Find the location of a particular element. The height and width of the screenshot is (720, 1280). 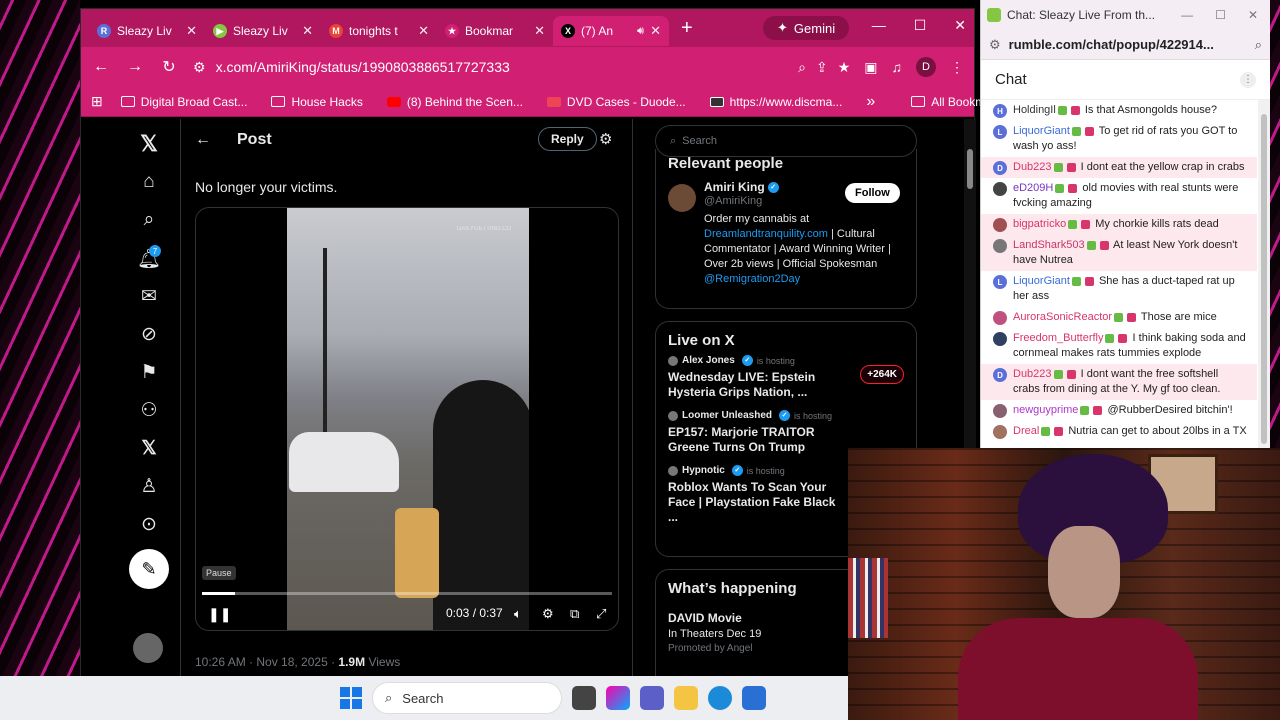

site-info-icon: ⚙ is located at coordinates (995, 45).